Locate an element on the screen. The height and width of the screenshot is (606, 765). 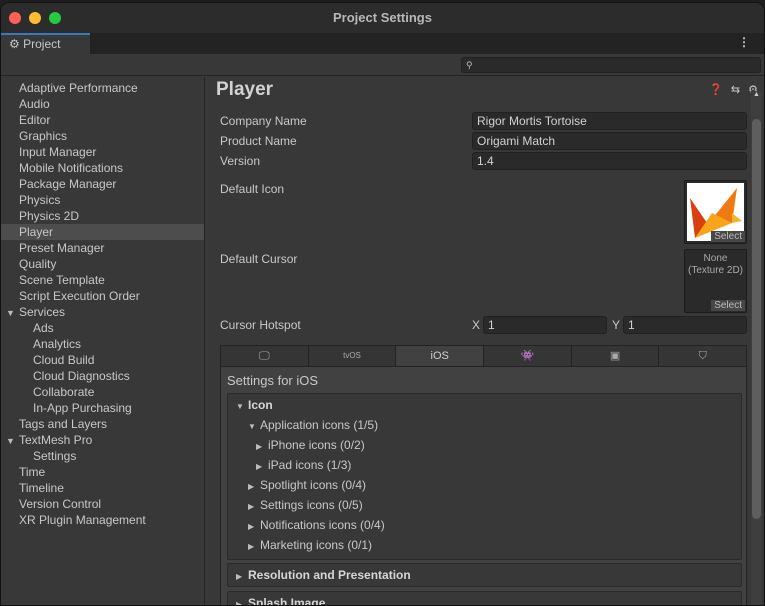
iphone-icons-foldout: ▶ iPhone icons (0/2) is located at coordinates (488, 445).